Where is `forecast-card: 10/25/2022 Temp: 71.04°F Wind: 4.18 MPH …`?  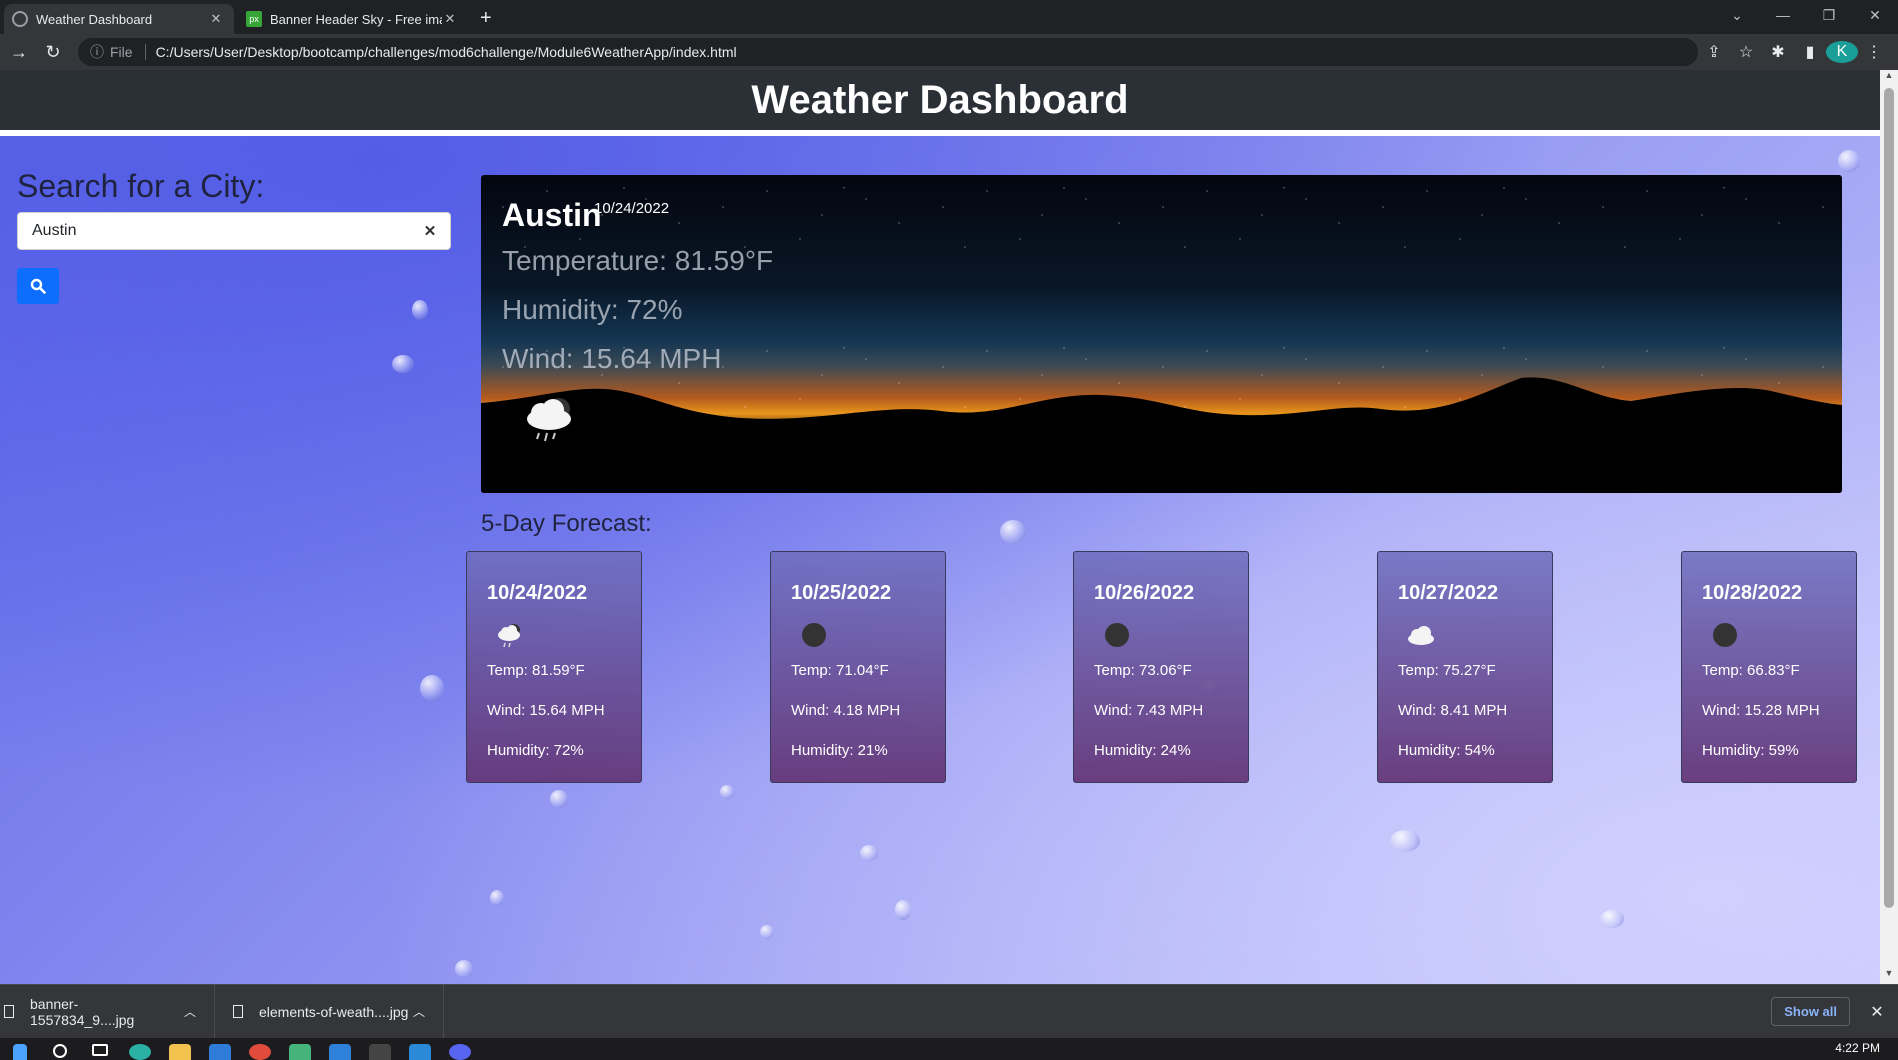
forecast-card: 10/25/2022 Temp: 71.04°F Wind: 4.18 MPH … is located at coordinates (858, 667).